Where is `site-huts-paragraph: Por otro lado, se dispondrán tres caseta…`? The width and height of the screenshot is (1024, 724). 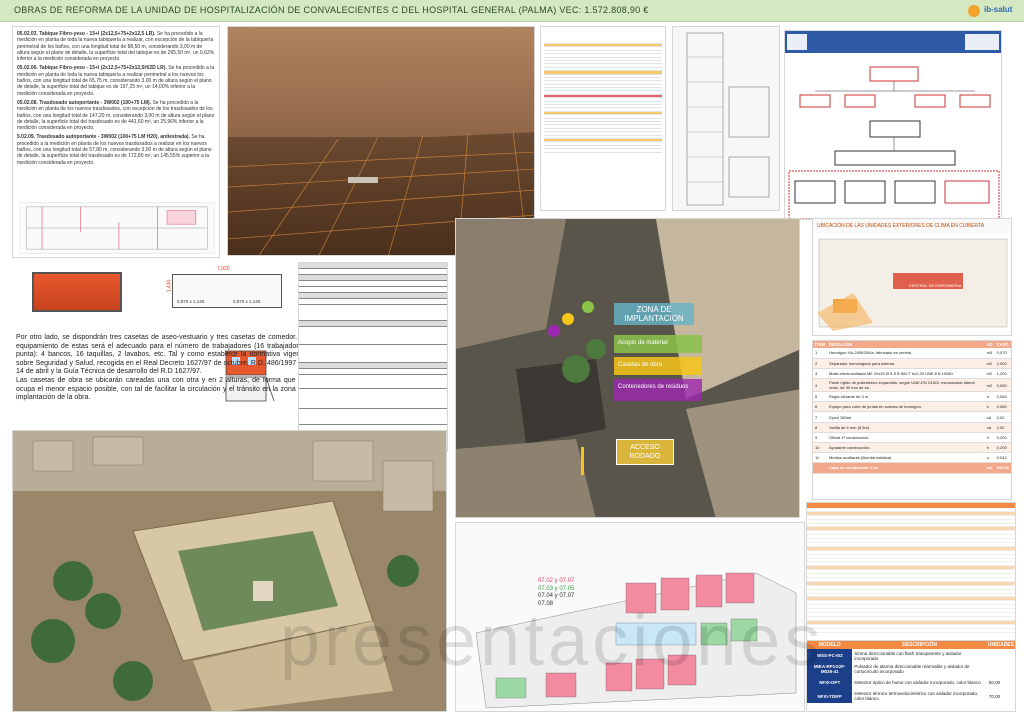
site-huts-paragraph: Por otro lado, se dispondrán tres caseta… is located at coordinates (159, 355).